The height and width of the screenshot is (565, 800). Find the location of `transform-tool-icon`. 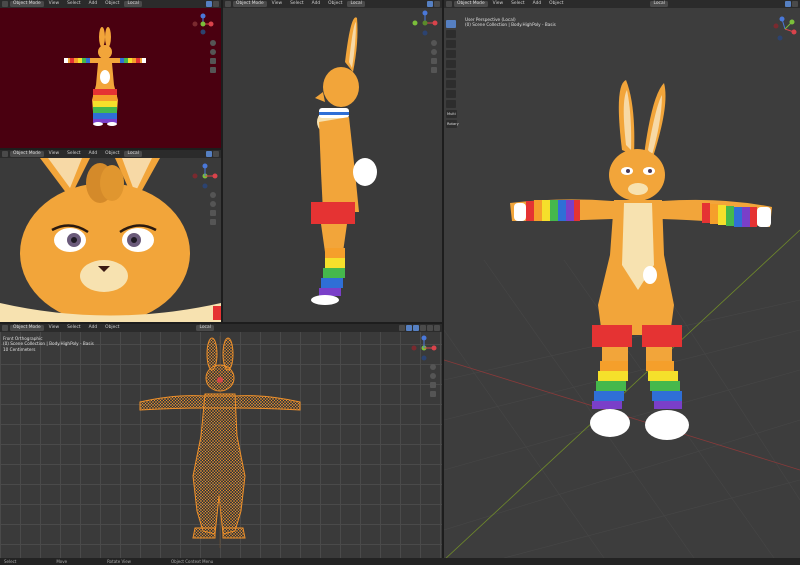

transform-tool-icon is located at coordinates (451, 74).